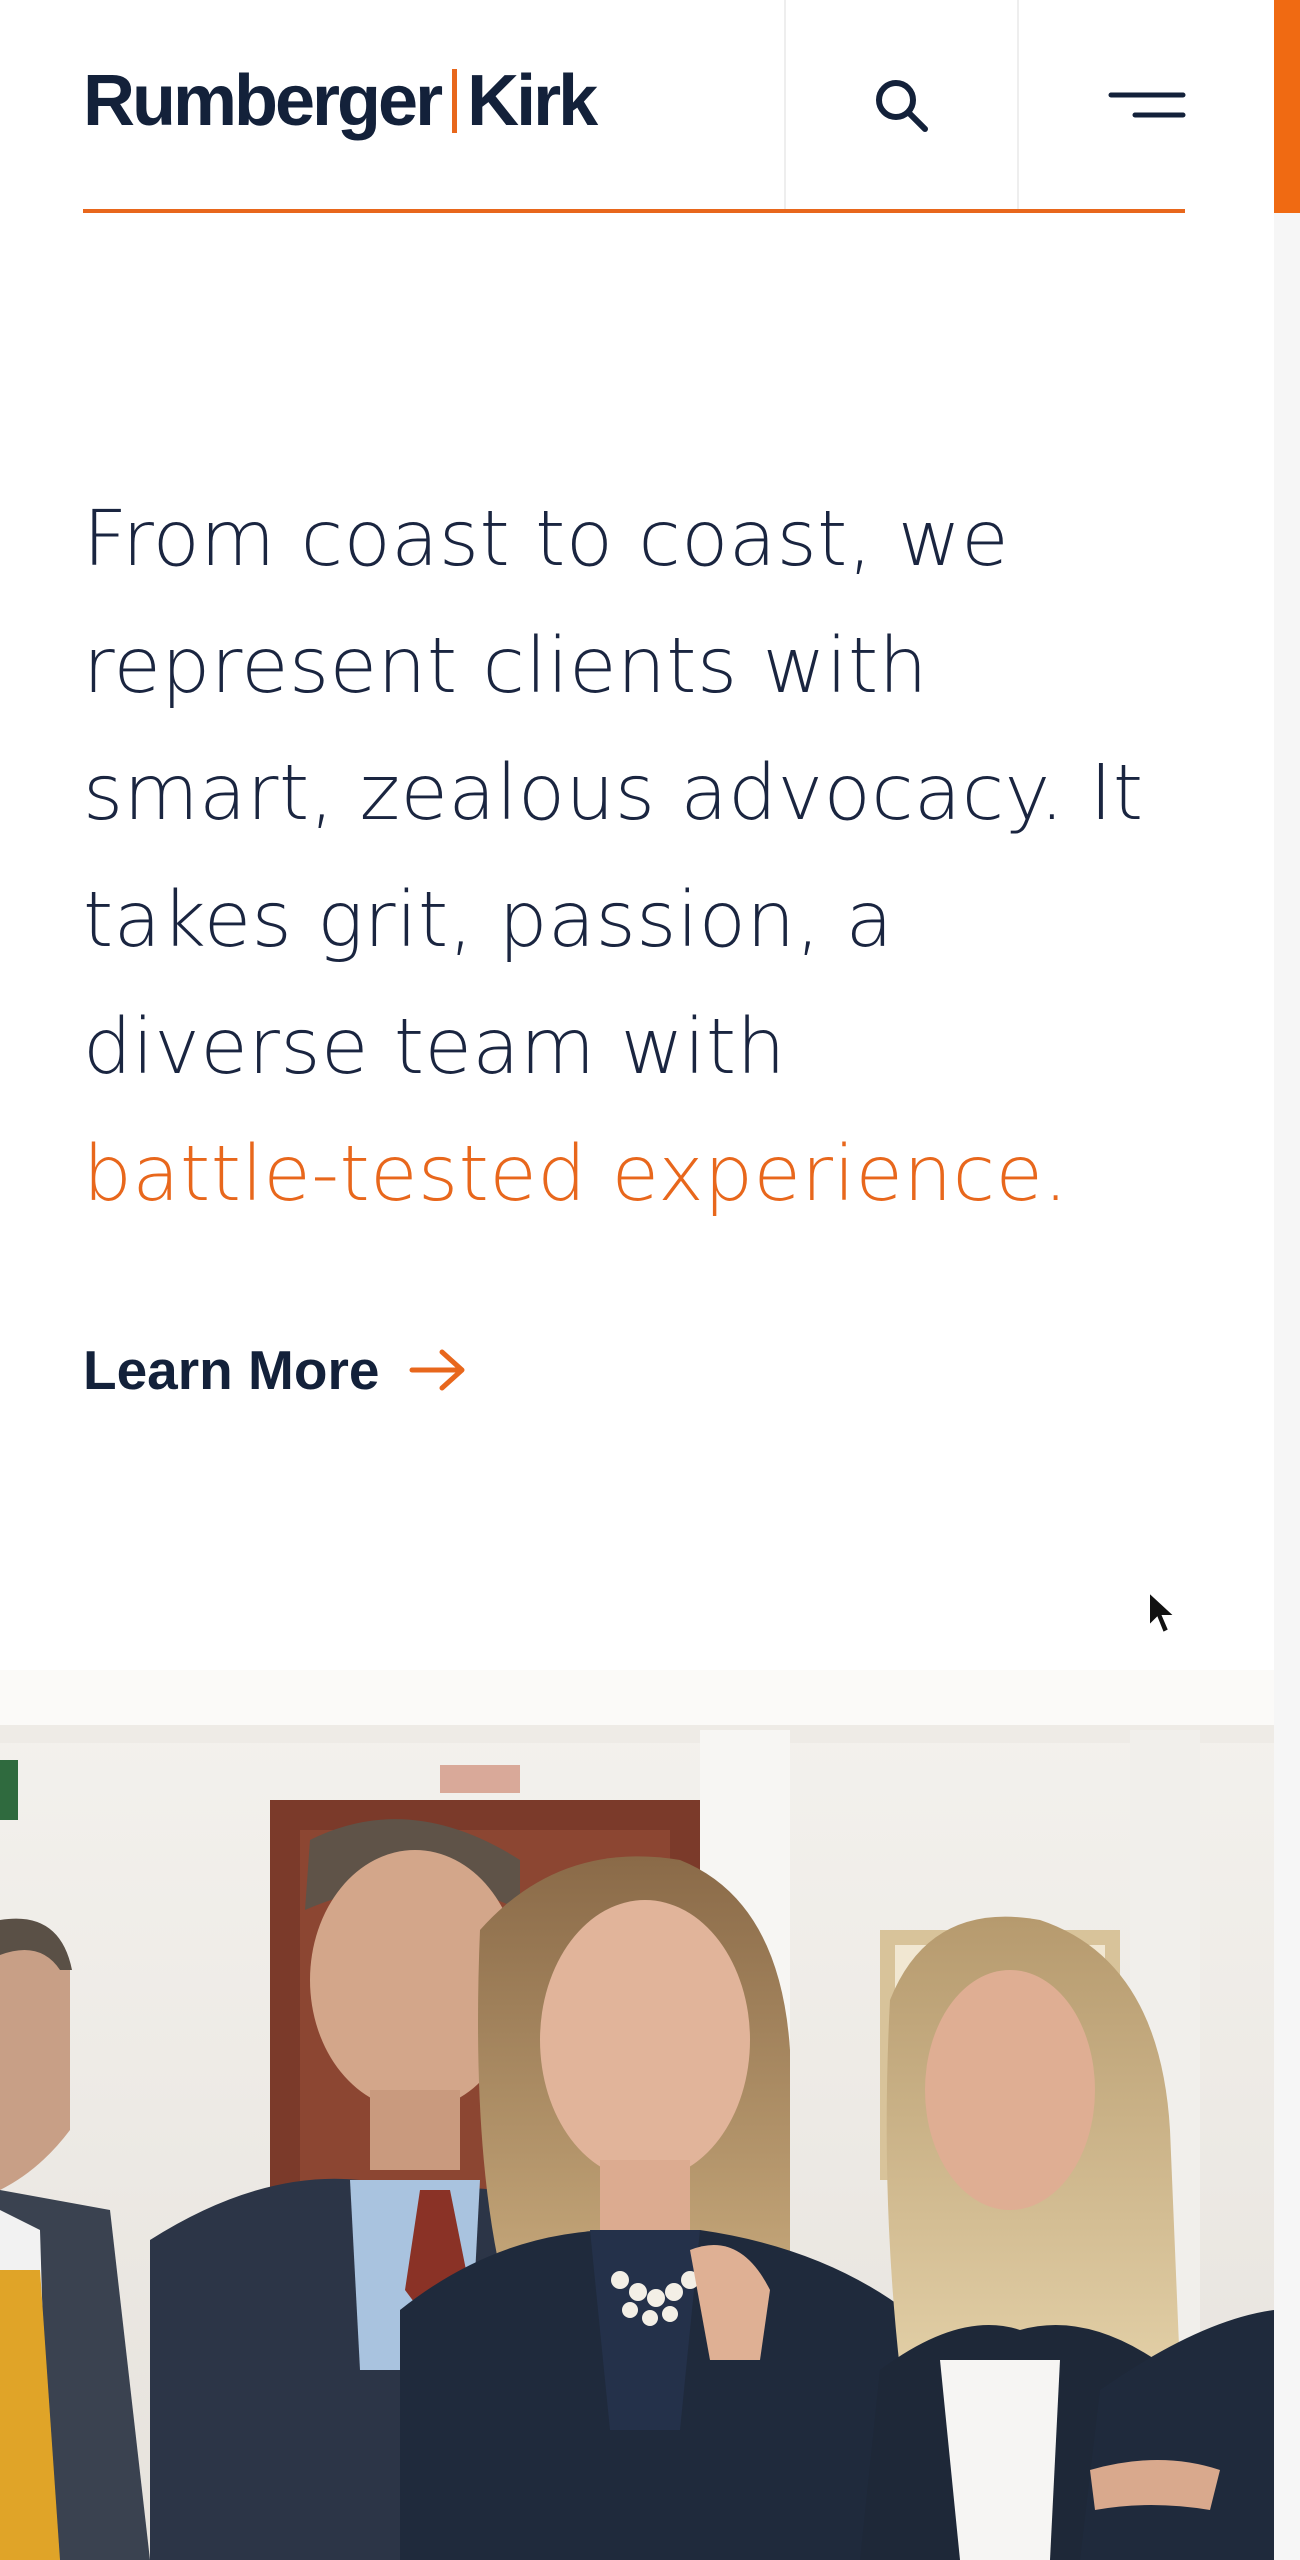 The image size is (1300, 2560). I want to click on site-header: Rumberger Kirk, so click(637, 107).